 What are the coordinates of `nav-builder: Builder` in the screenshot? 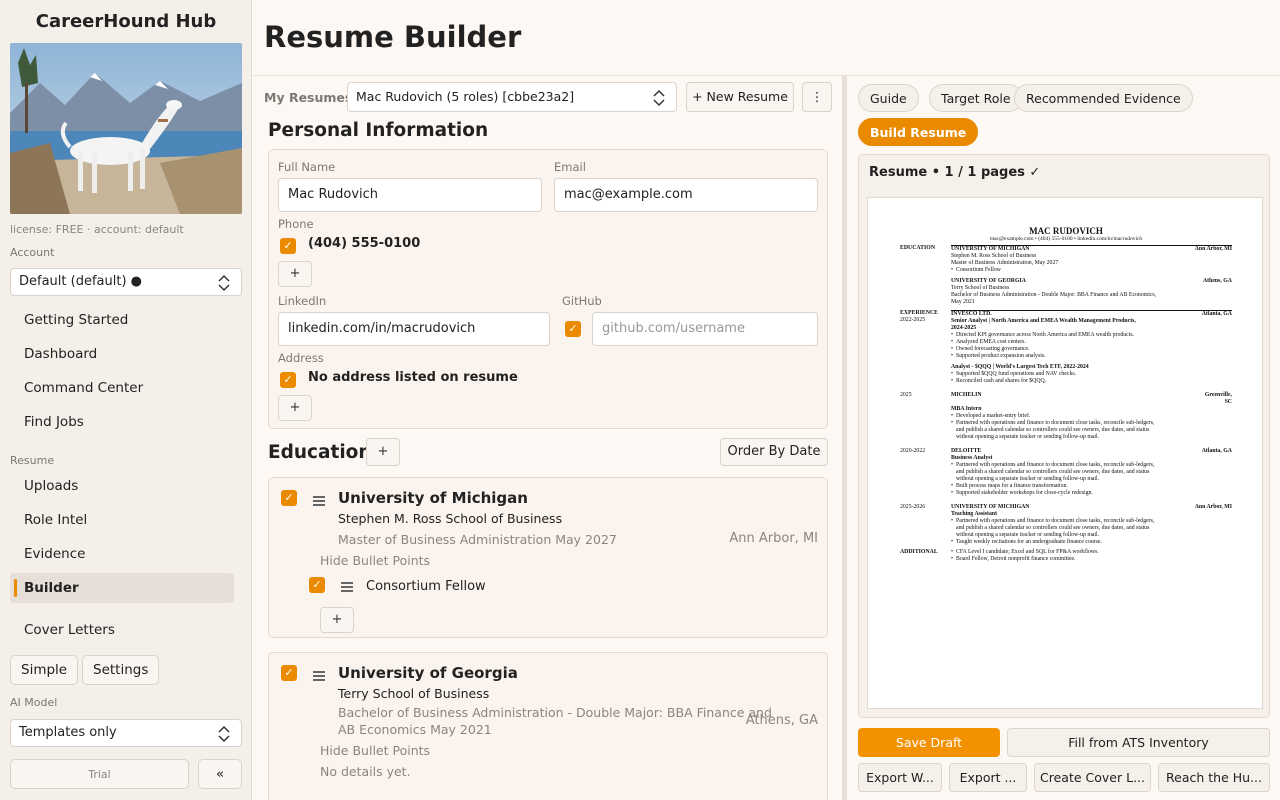 It's located at (122, 588).